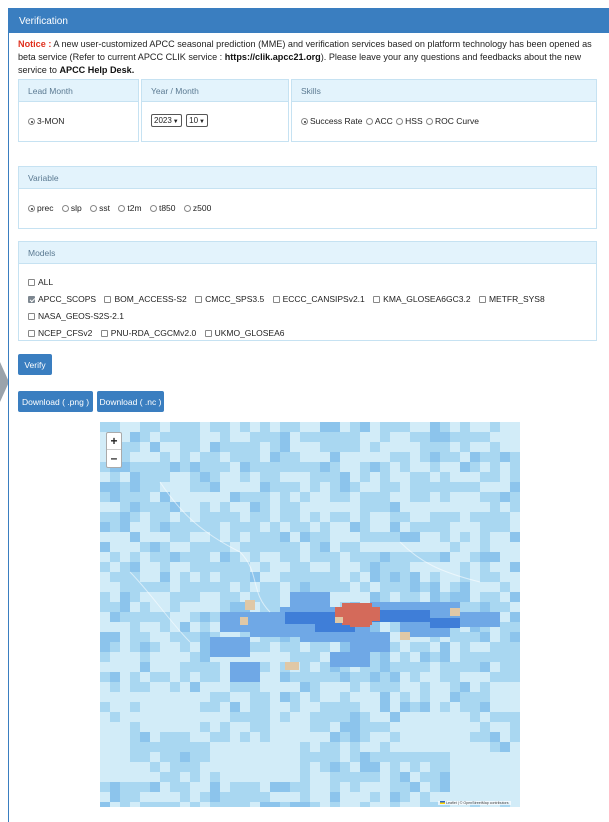 The height and width of the screenshot is (822, 609). I want to click on zoom-in-button: +, so click(114, 441).